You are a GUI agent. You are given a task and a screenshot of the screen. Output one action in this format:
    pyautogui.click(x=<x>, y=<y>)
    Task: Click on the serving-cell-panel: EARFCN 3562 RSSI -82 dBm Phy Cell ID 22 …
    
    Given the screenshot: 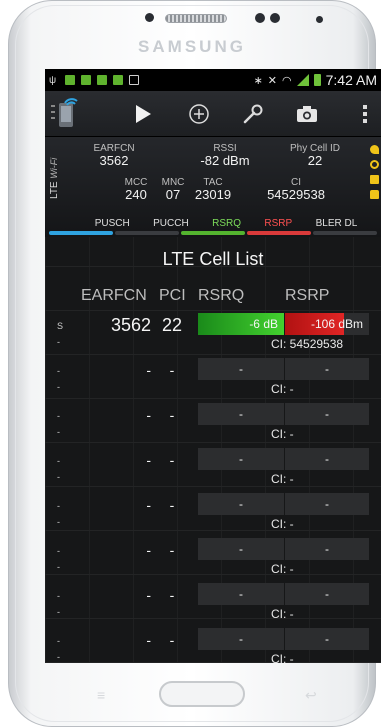 What is the action you would take?
    pyautogui.click(x=213, y=187)
    